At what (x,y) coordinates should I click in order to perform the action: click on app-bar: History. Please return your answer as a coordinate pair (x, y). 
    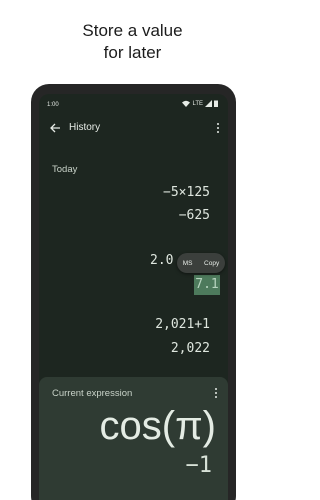
    Looking at the image, I should click on (133, 130).